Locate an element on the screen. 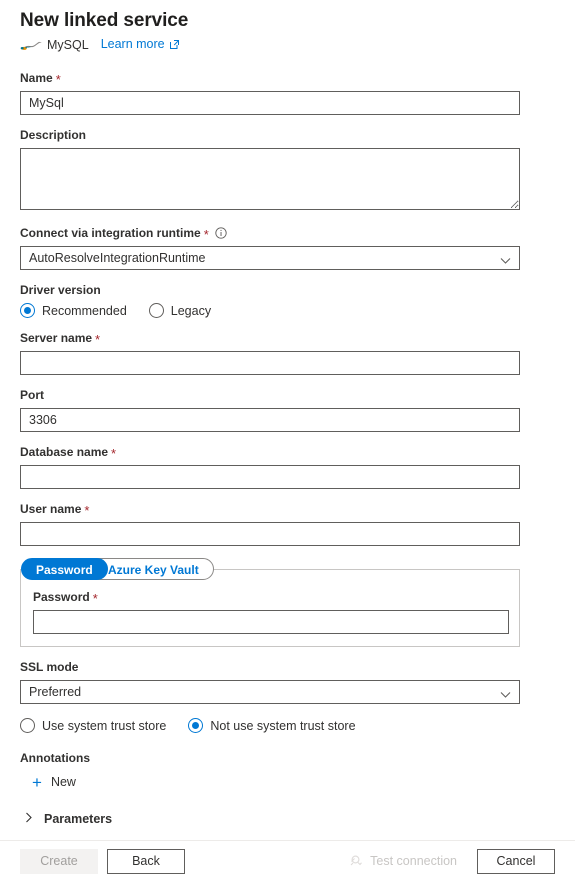  server-name-field-group: Server name * is located at coordinates (277, 352).